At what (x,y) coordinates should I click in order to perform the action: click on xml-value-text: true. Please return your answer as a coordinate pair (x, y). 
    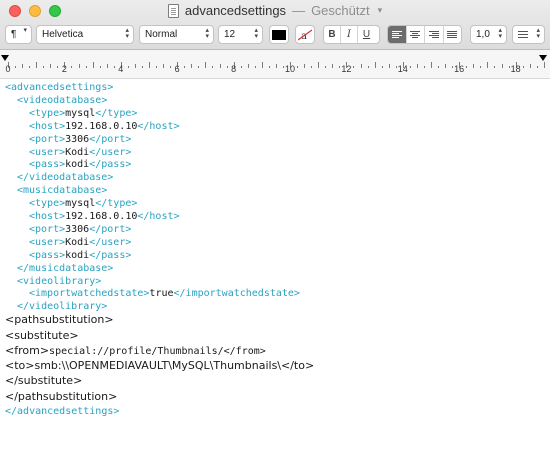
    Looking at the image, I should click on (161, 294).